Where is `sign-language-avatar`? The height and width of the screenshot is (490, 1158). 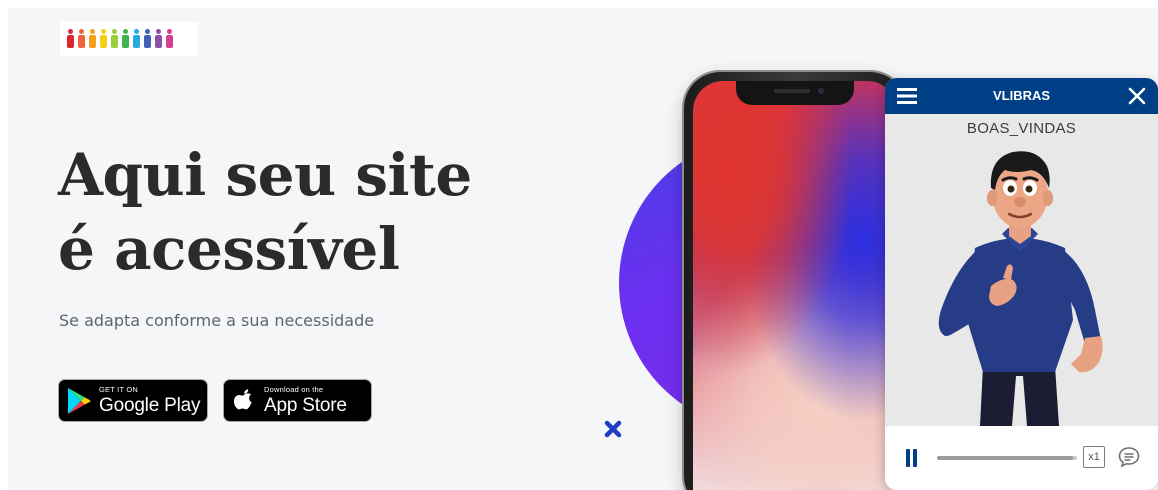 sign-language-avatar is located at coordinates (1020, 288).